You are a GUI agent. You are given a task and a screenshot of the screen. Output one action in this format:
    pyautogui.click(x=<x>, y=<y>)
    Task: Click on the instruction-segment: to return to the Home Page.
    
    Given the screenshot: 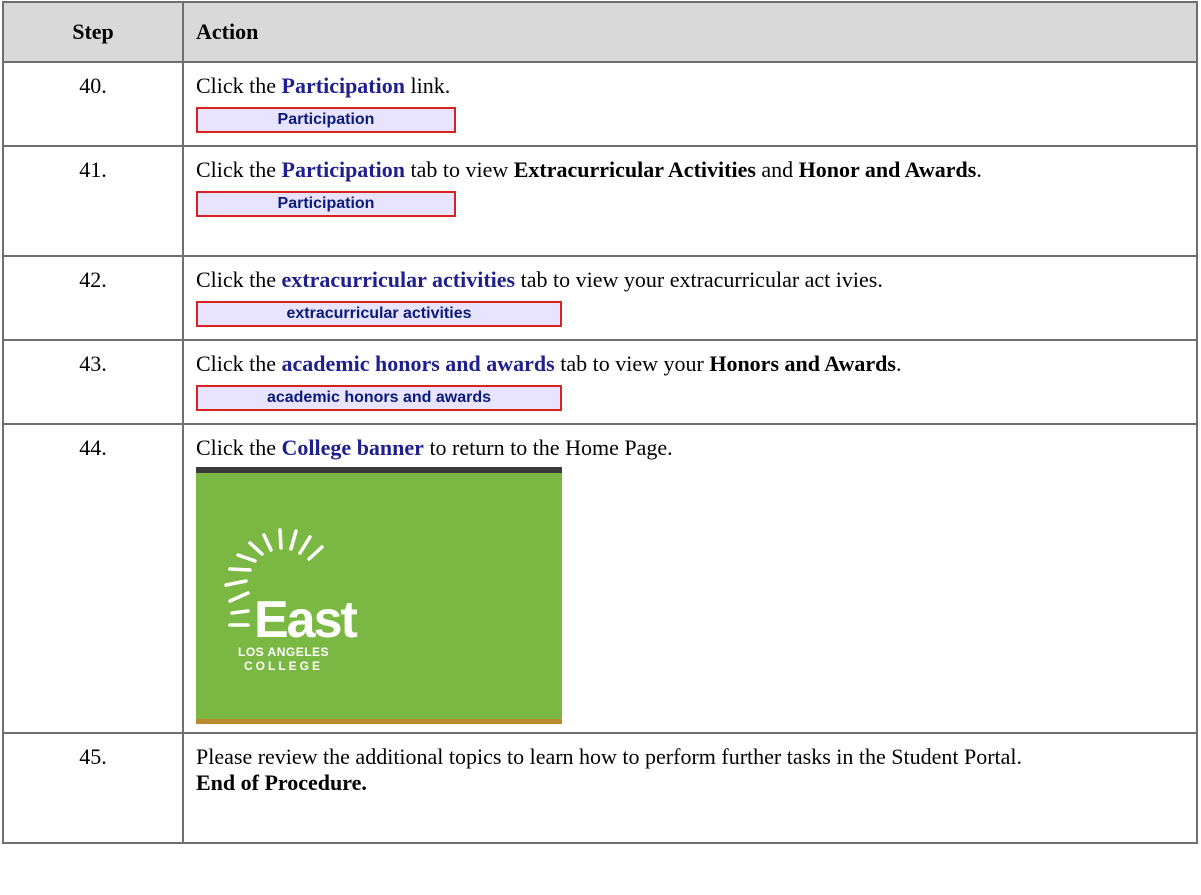 What is the action you would take?
    pyautogui.click(x=548, y=447)
    